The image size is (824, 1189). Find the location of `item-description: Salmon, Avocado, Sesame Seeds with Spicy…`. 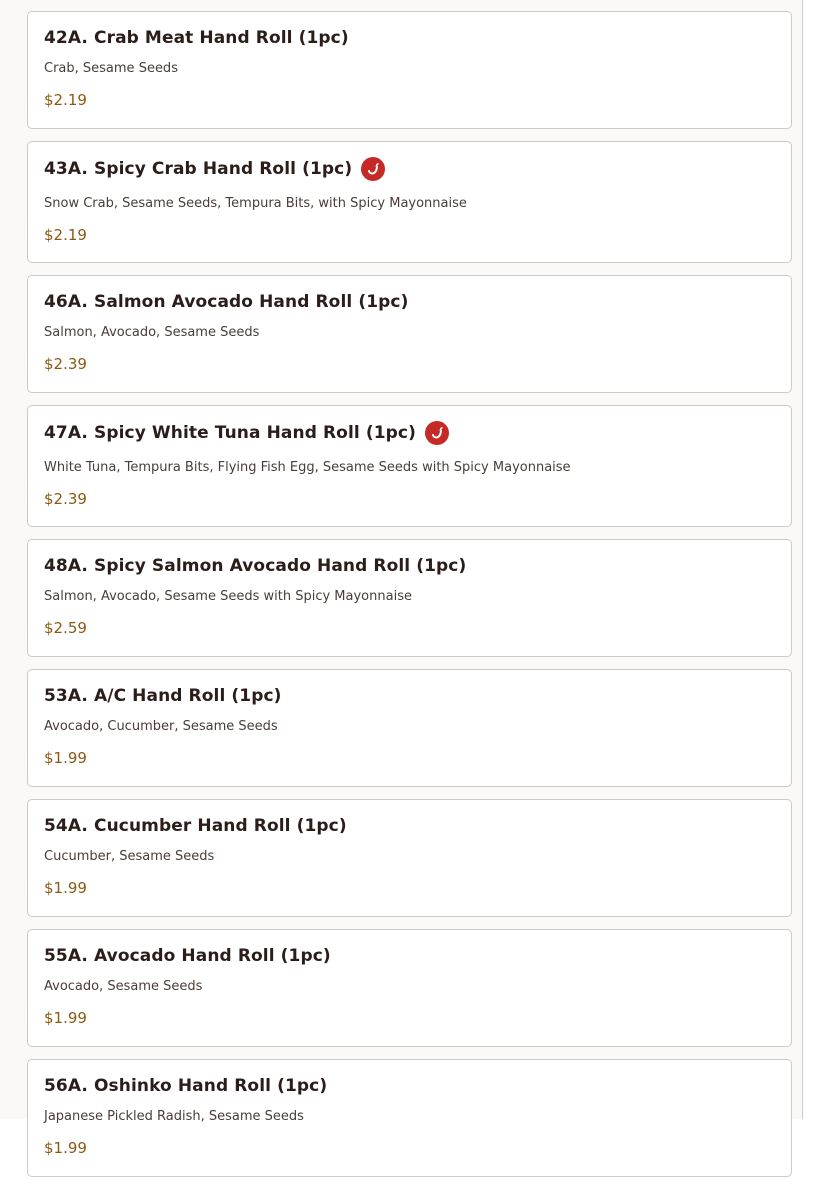

item-description: Salmon, Avocado, Sesame Seeds with Spicy… is located at coordinates (228, 596).